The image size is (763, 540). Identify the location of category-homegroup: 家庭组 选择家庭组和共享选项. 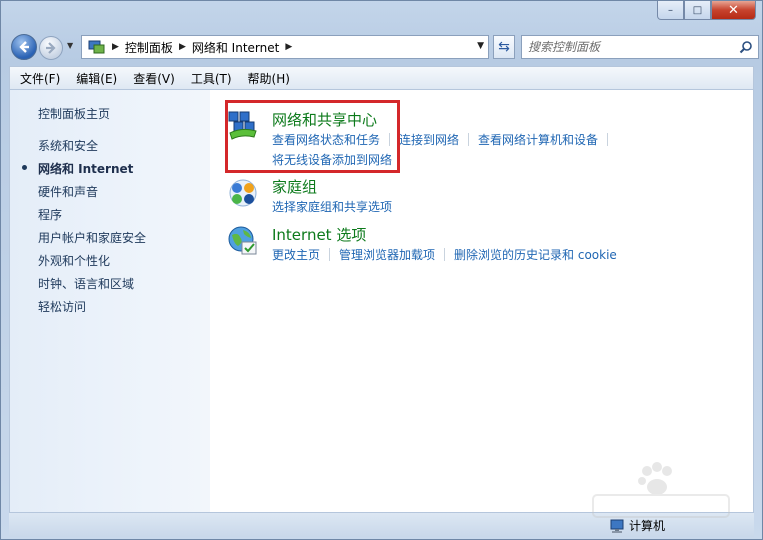
(486, 196).